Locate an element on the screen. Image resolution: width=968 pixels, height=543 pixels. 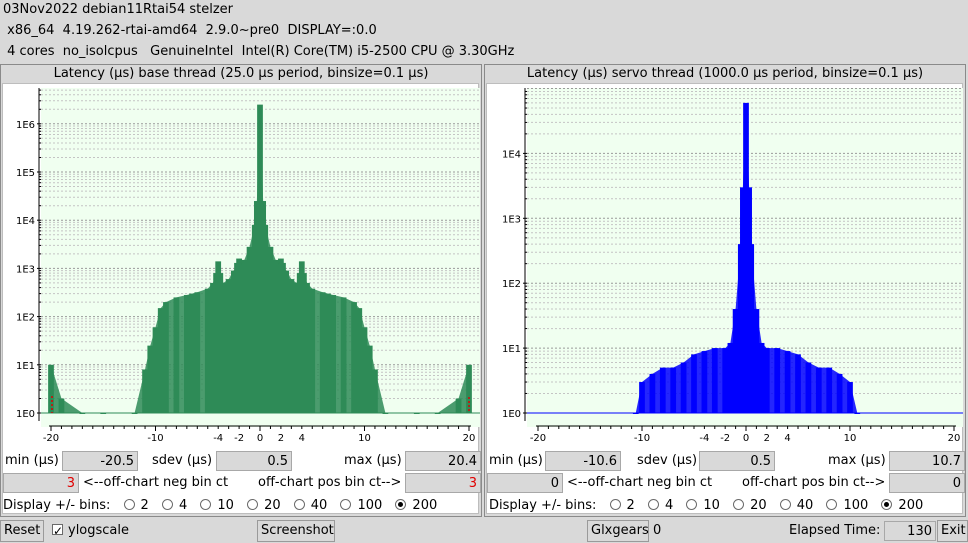
servo-x-tick-label: -20 is located at coordinates (538, 438).